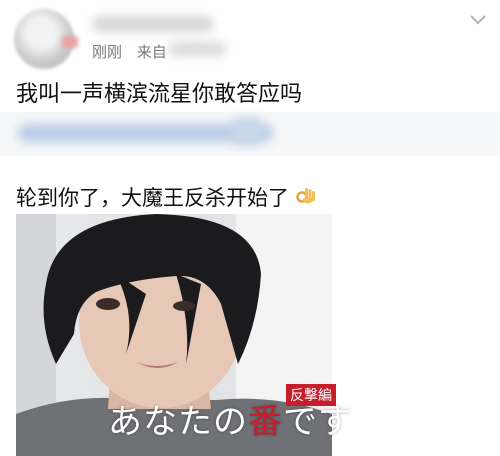  What do you see at coordinates (107, 52) in the screenshot?
I see `post-time: 刚刚` at bounding box center [107, 52].